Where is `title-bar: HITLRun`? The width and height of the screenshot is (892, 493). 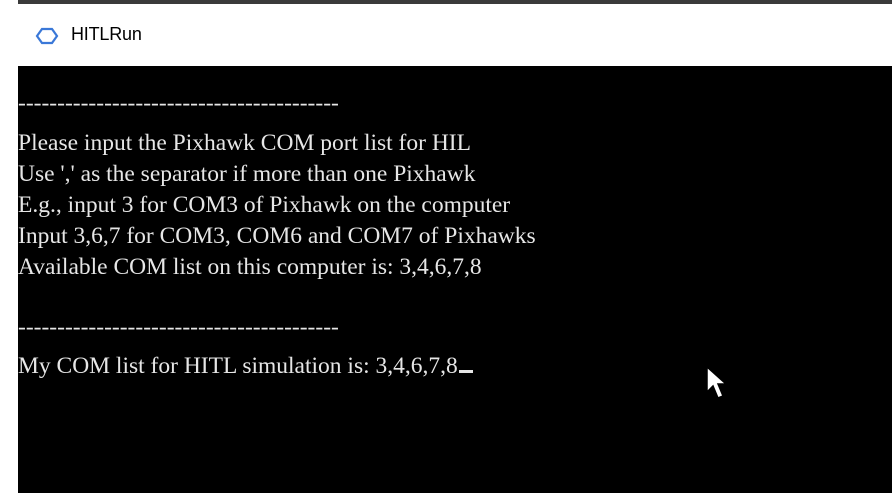 title-bar: HITLRun is located at coordinates (455, 35).